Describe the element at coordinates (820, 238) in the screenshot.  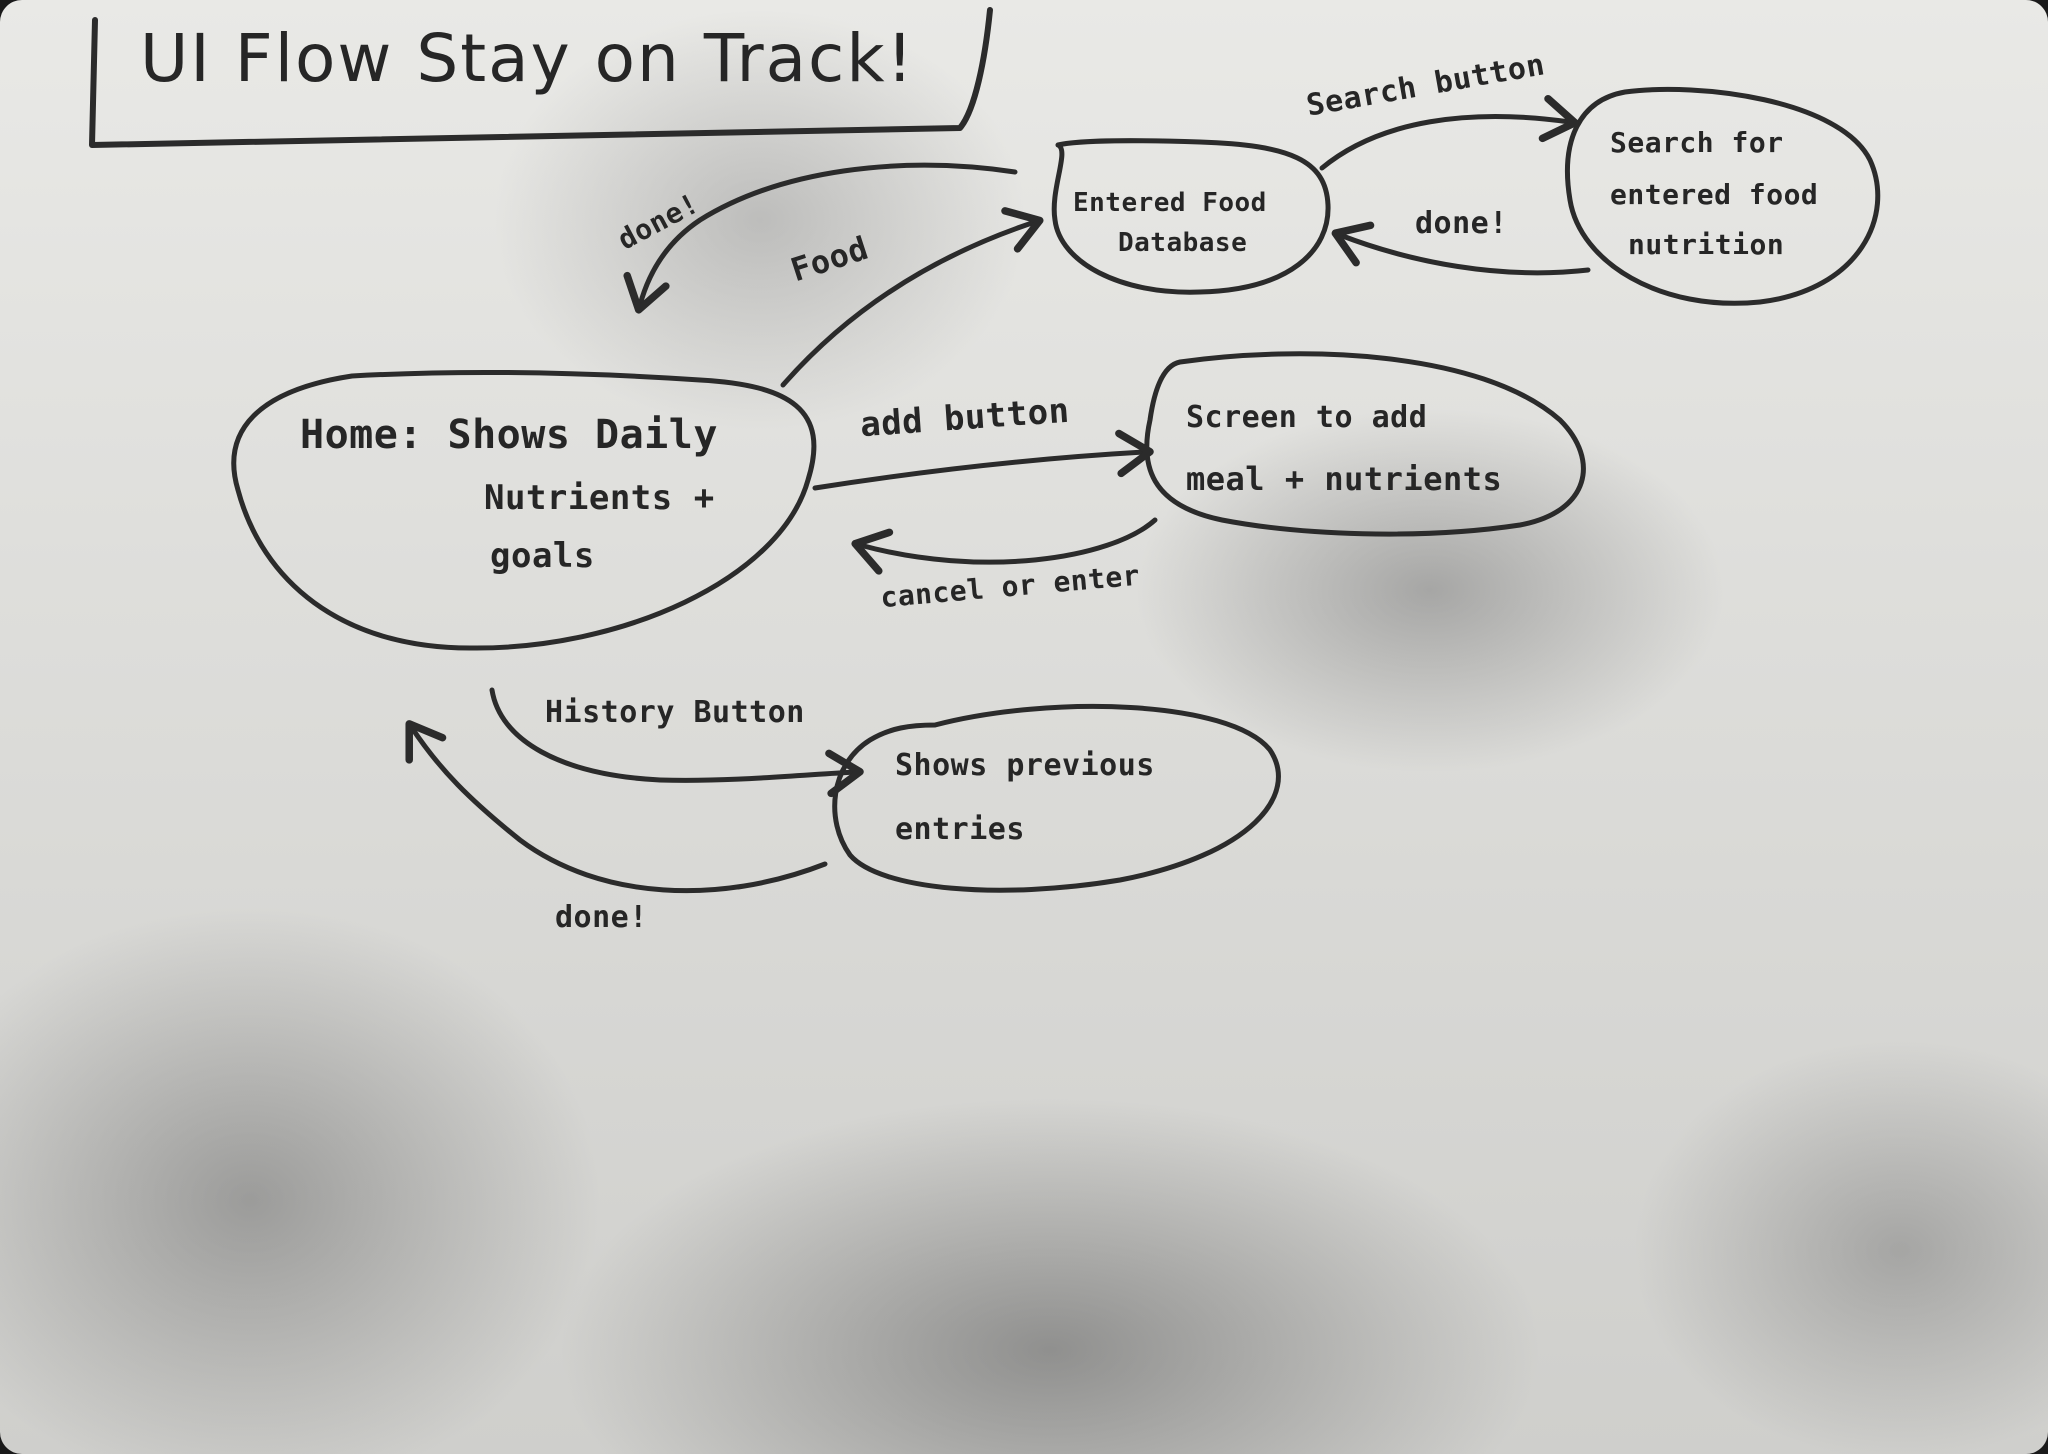
I see `edge-done-db` at that location.